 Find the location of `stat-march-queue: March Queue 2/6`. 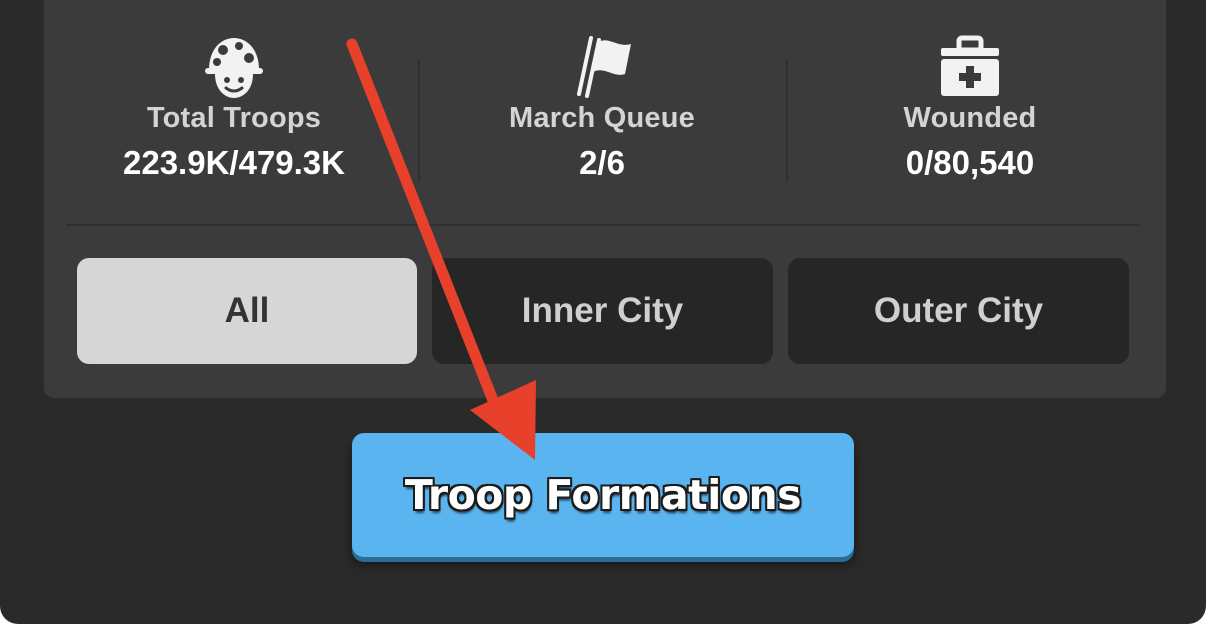

stat-march-queue: March Queue 2/6 is located at coordinates (602, 114).